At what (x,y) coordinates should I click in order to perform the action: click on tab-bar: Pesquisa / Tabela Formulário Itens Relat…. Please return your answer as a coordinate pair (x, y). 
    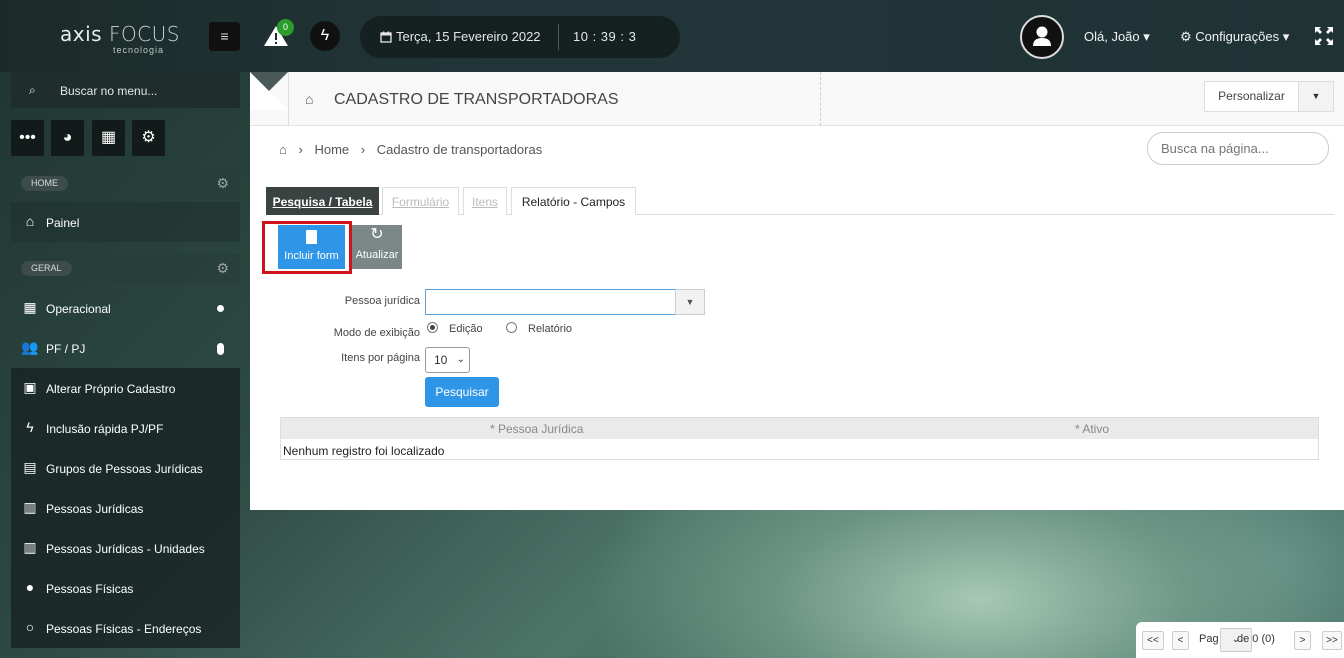
    Looking at the image, I should click on (800, 201).